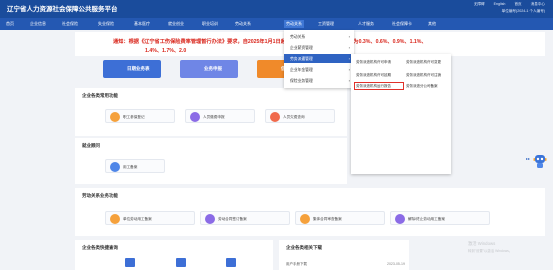 This screenshot has height=270, width=553. What do you see at coordinates (166, 51) in the screenshot?
I see `notice-text-2: 1.4%、1.7%、2.0` at bounding box center [166, 51].